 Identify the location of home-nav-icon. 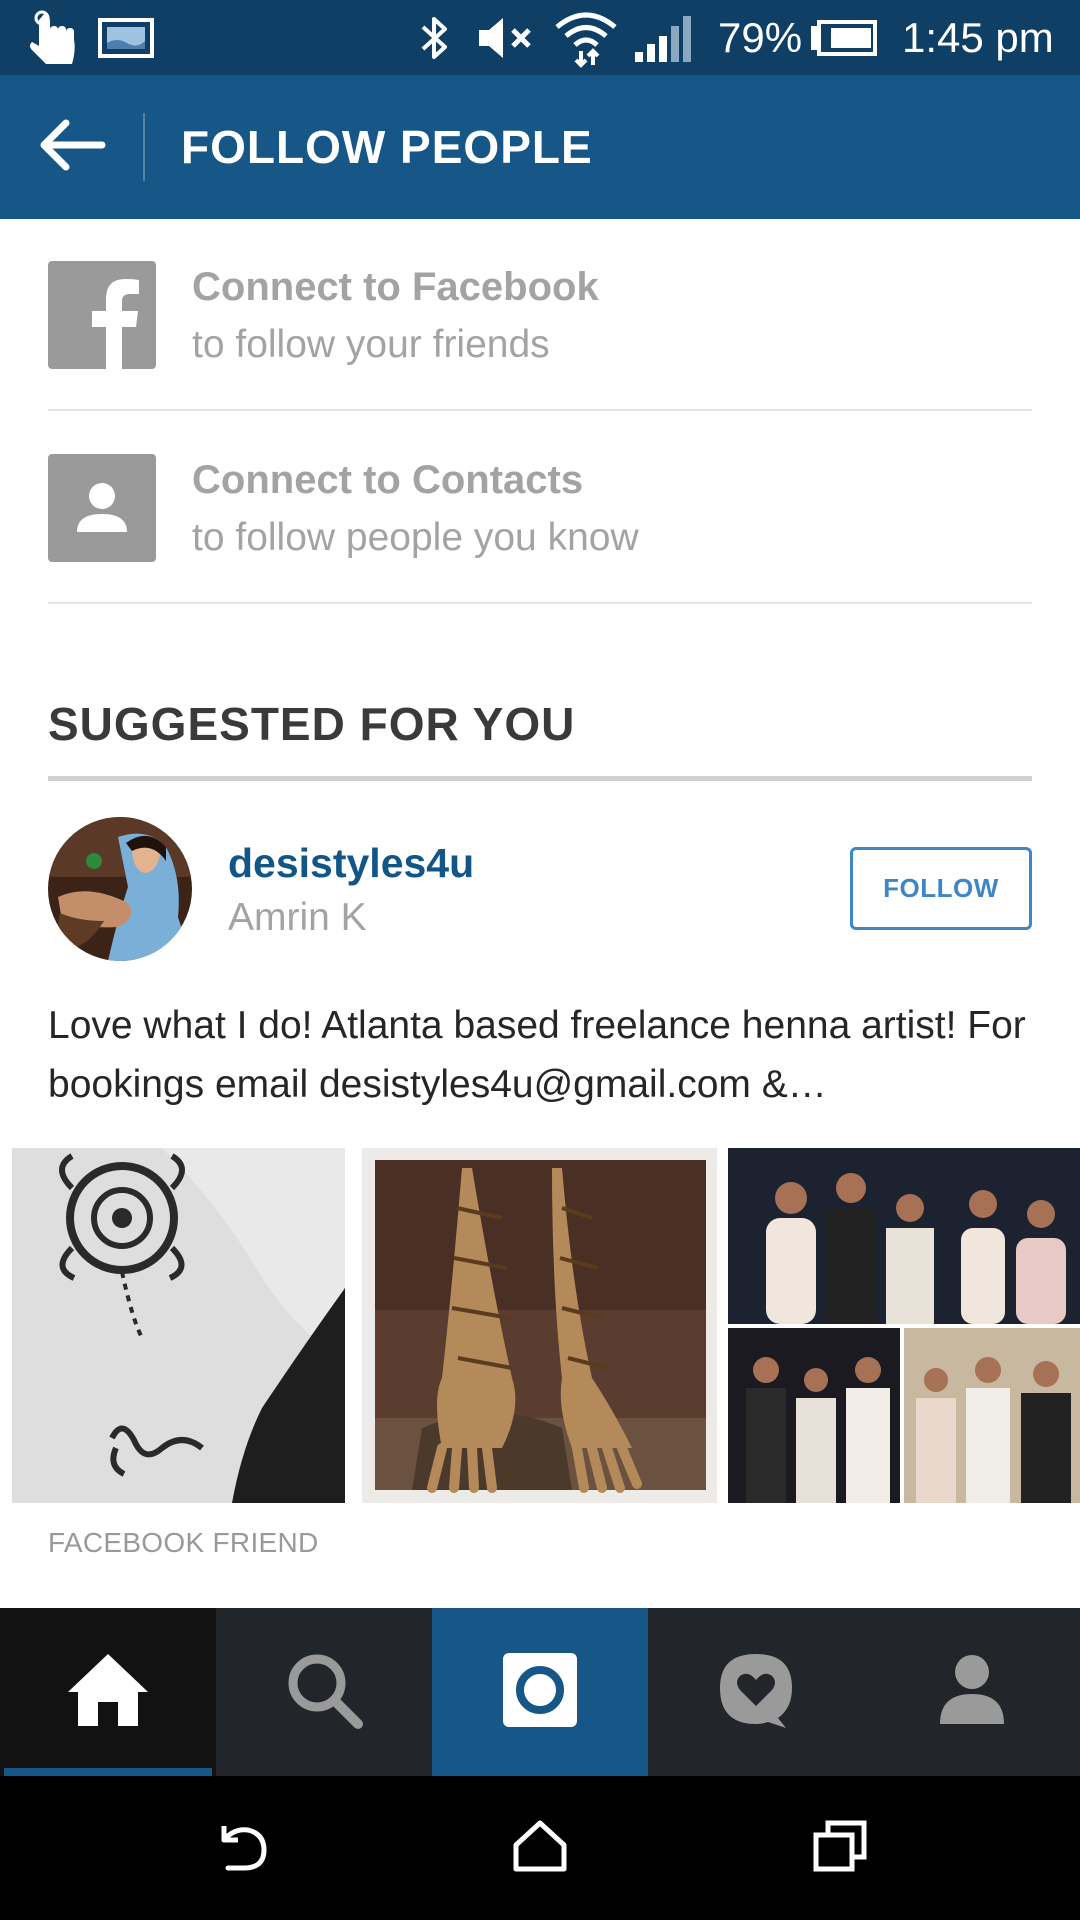
(540, 1848).